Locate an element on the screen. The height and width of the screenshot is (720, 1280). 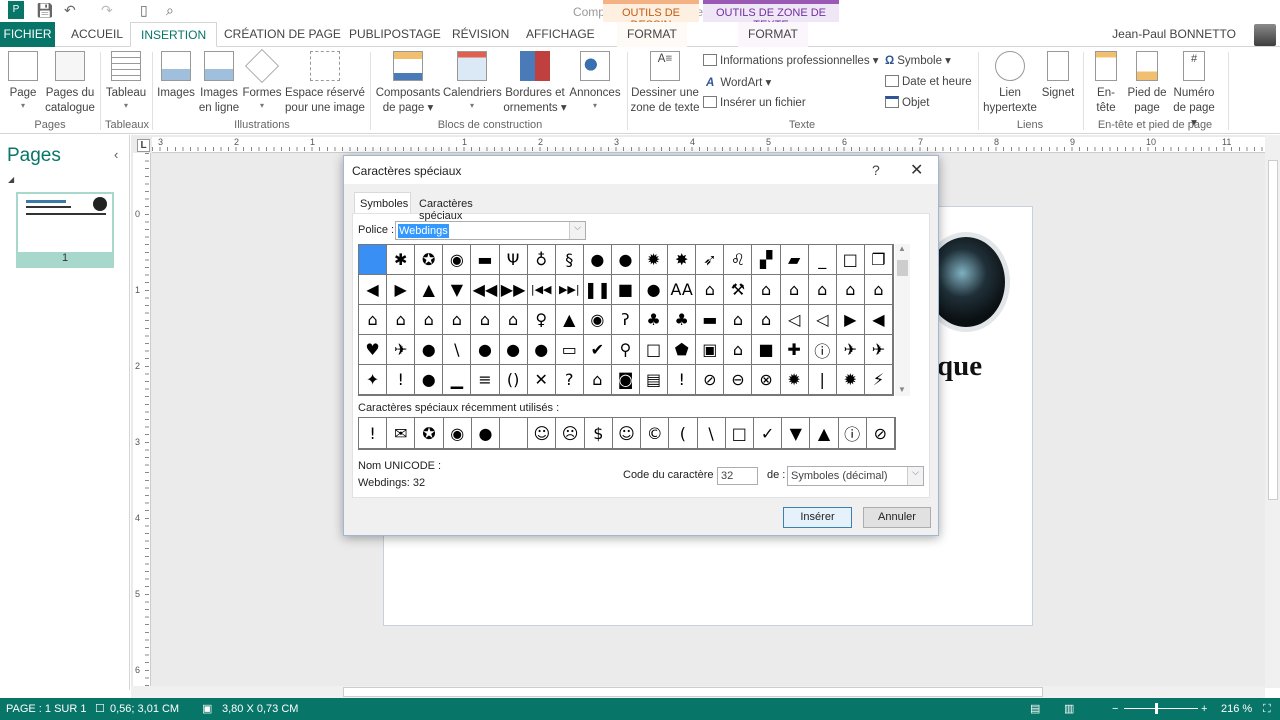
fit-page-icon: ⛶ is located at coordinates (1267, 709).